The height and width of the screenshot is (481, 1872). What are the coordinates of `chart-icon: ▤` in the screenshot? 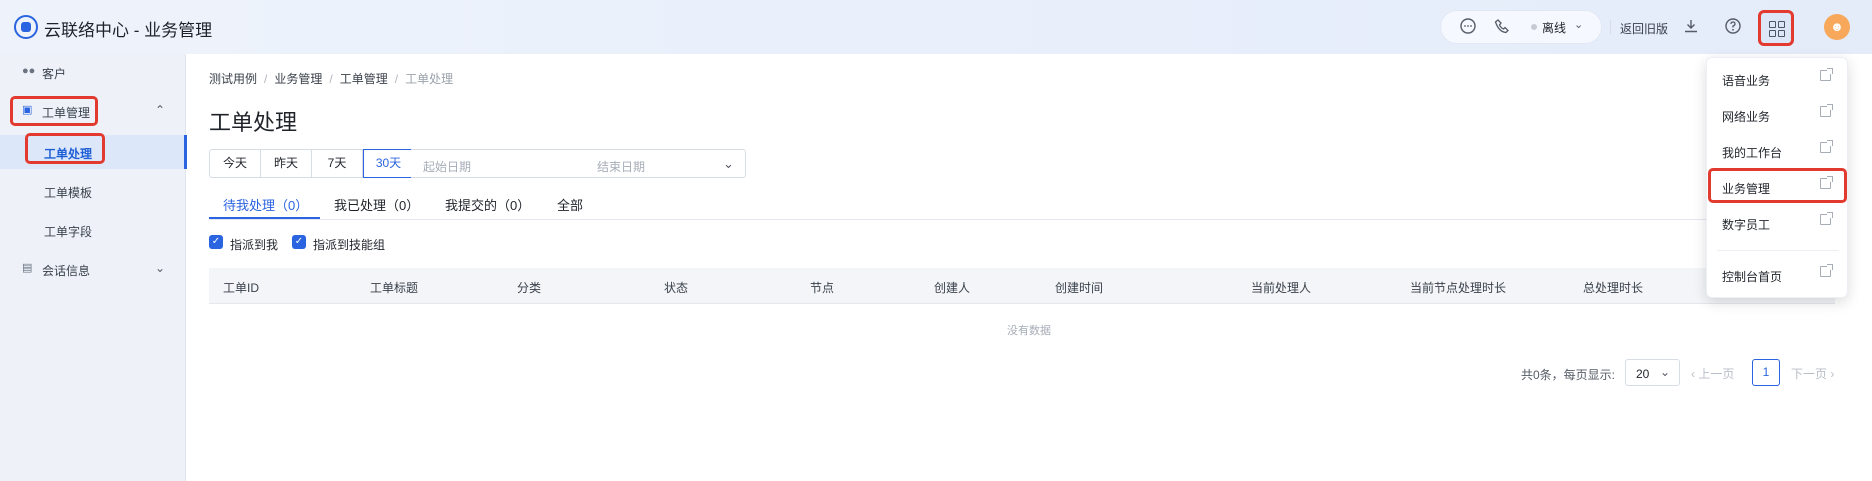 It's located at (27, 268).